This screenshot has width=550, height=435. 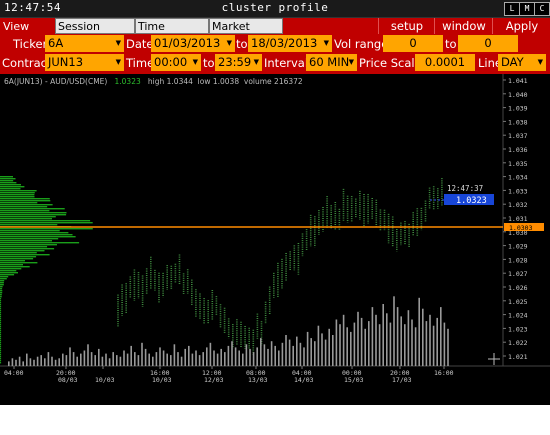 I want to click on window-button-m: M, so click(x=527, y=9).